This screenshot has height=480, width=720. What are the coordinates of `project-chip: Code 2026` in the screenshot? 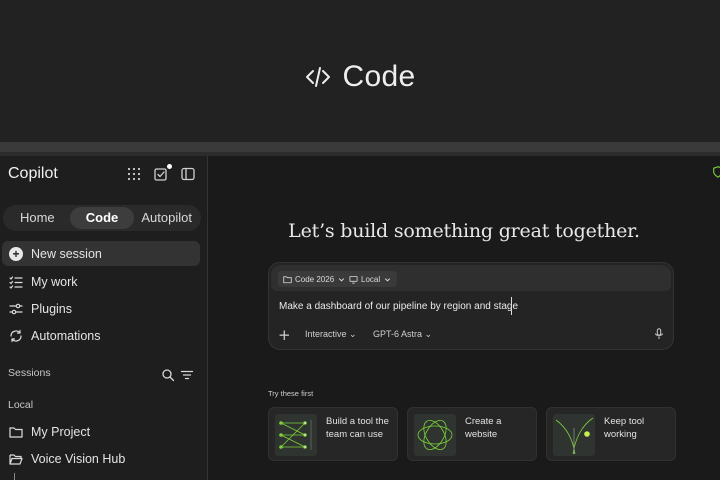 It's located at (315, 279).